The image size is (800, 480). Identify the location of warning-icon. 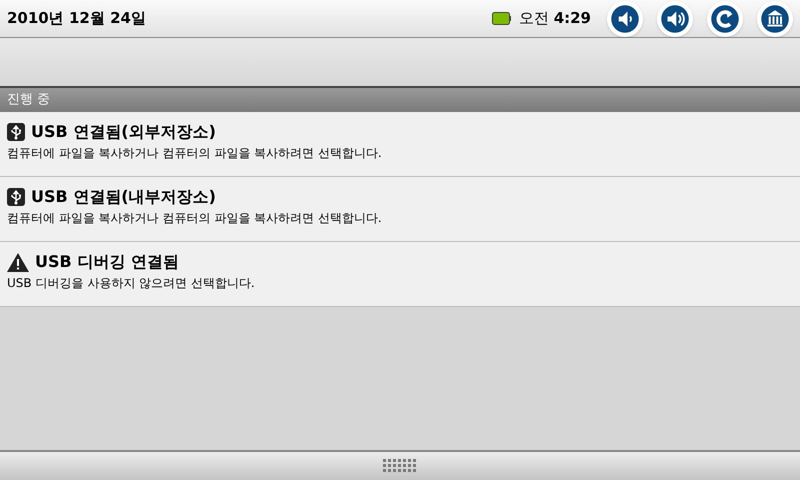
(18, 262).